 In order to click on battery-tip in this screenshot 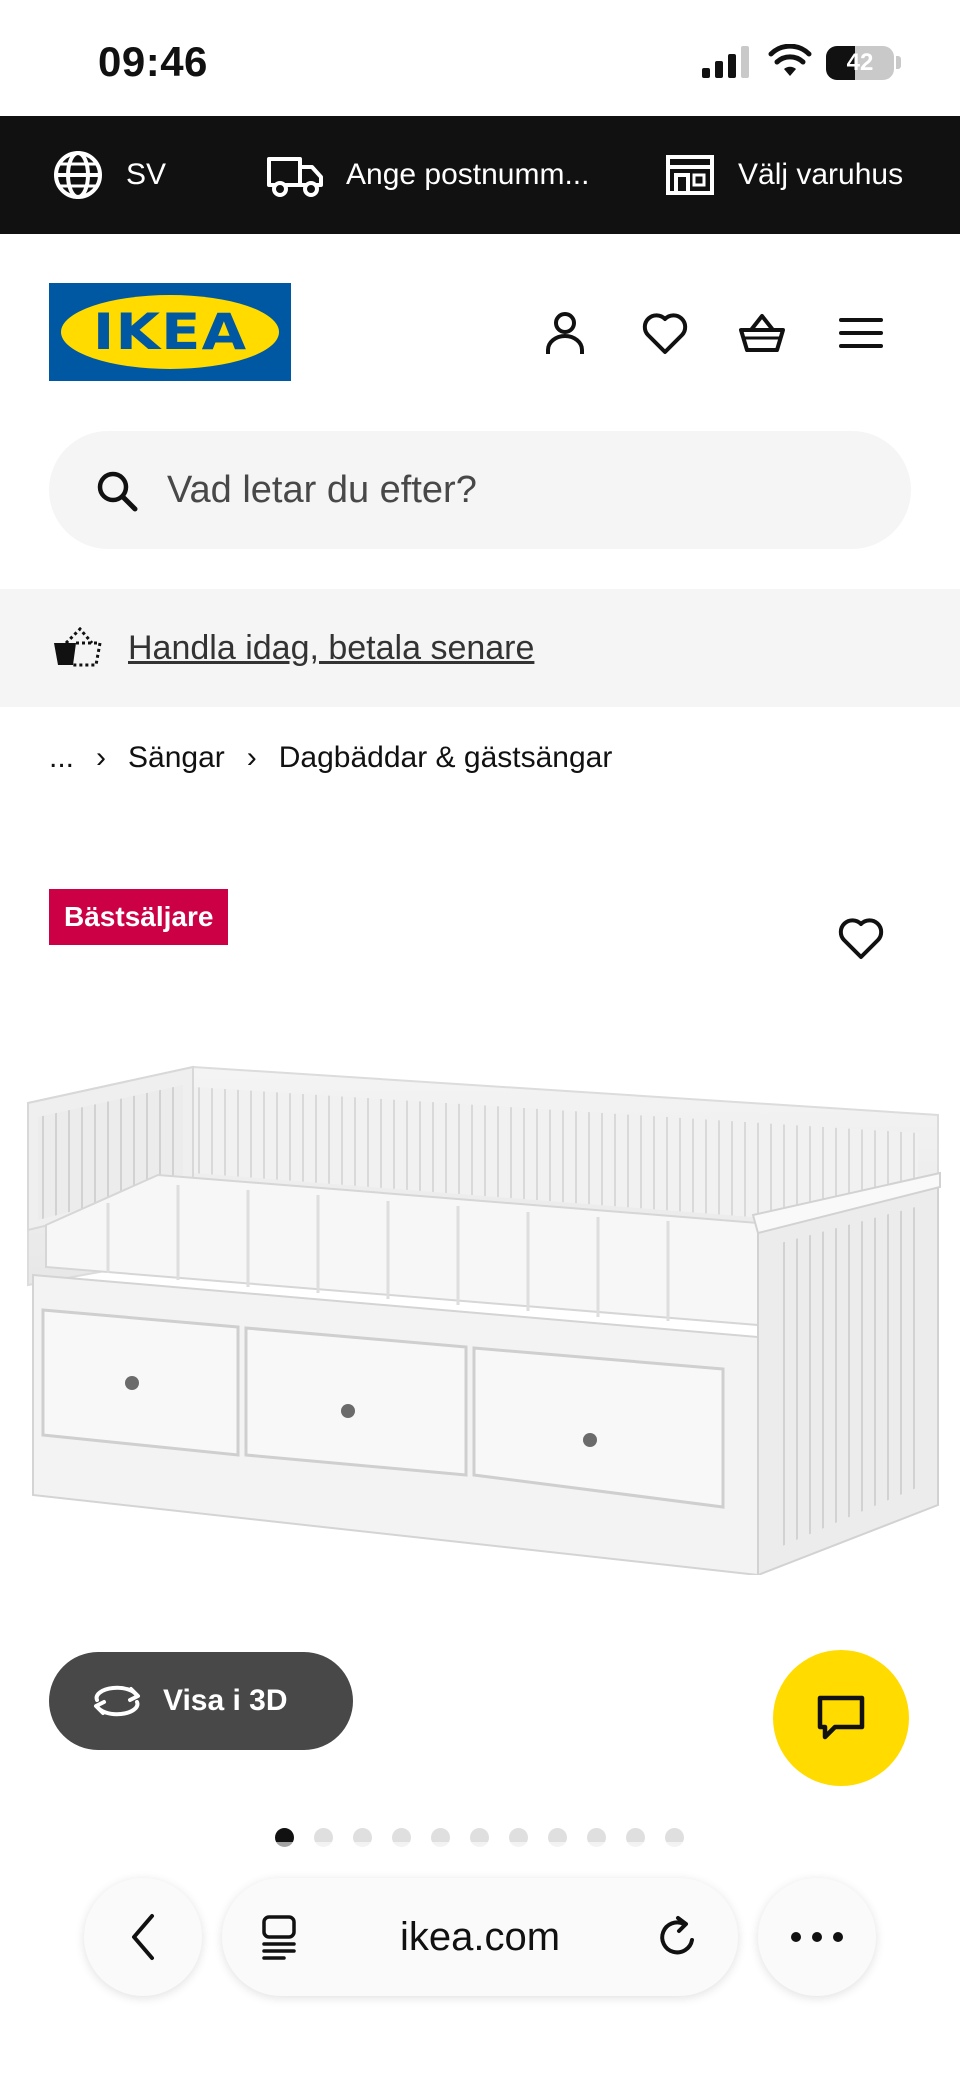, I will do `click(898, 62)`.